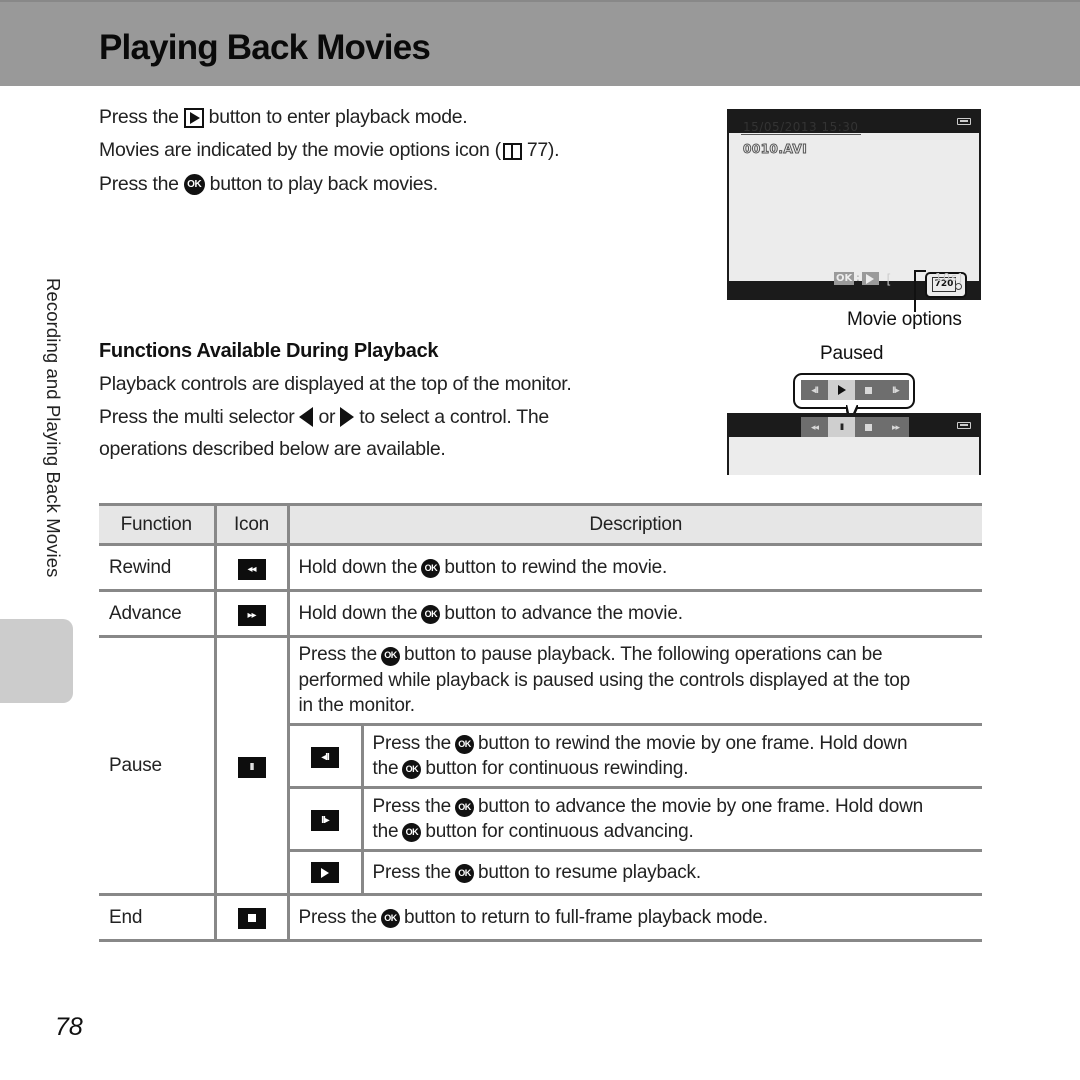 The height and width of the screenshot is (1080, 1080). Describe the element at coordinates (801, 127) in the screenshot. I see `recording-datetime: 15/05/2013 15:30` at that location.